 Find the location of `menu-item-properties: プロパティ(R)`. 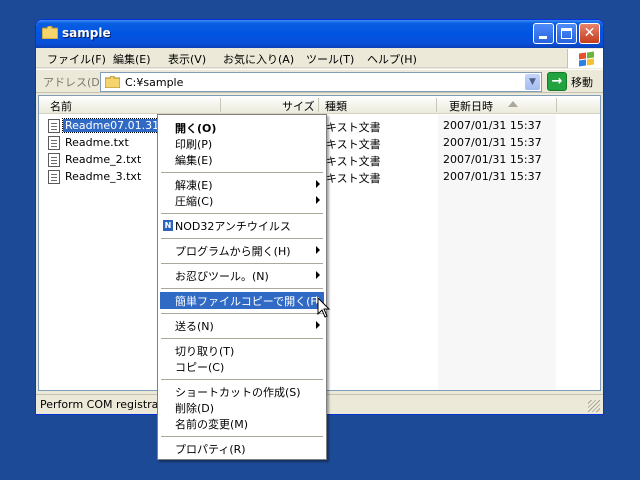

menu-item-properties: プロパティ(R) is located at coordinates (242, 448).